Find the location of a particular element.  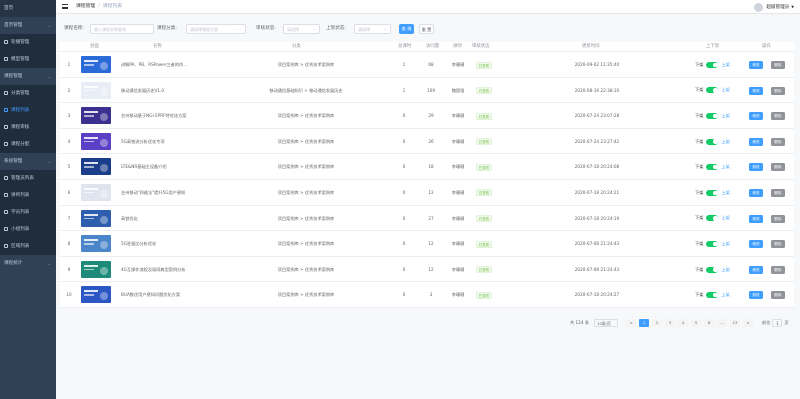

sidebar-item-2: 轮播管理 is located at coordinates (28, 42).